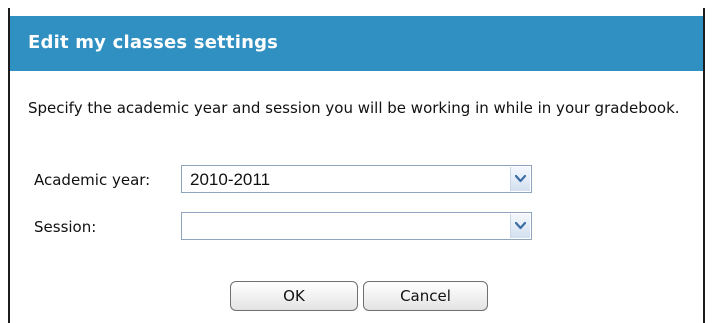  I want to click on academic-year-value: 2010-2011, so click(230, 179).